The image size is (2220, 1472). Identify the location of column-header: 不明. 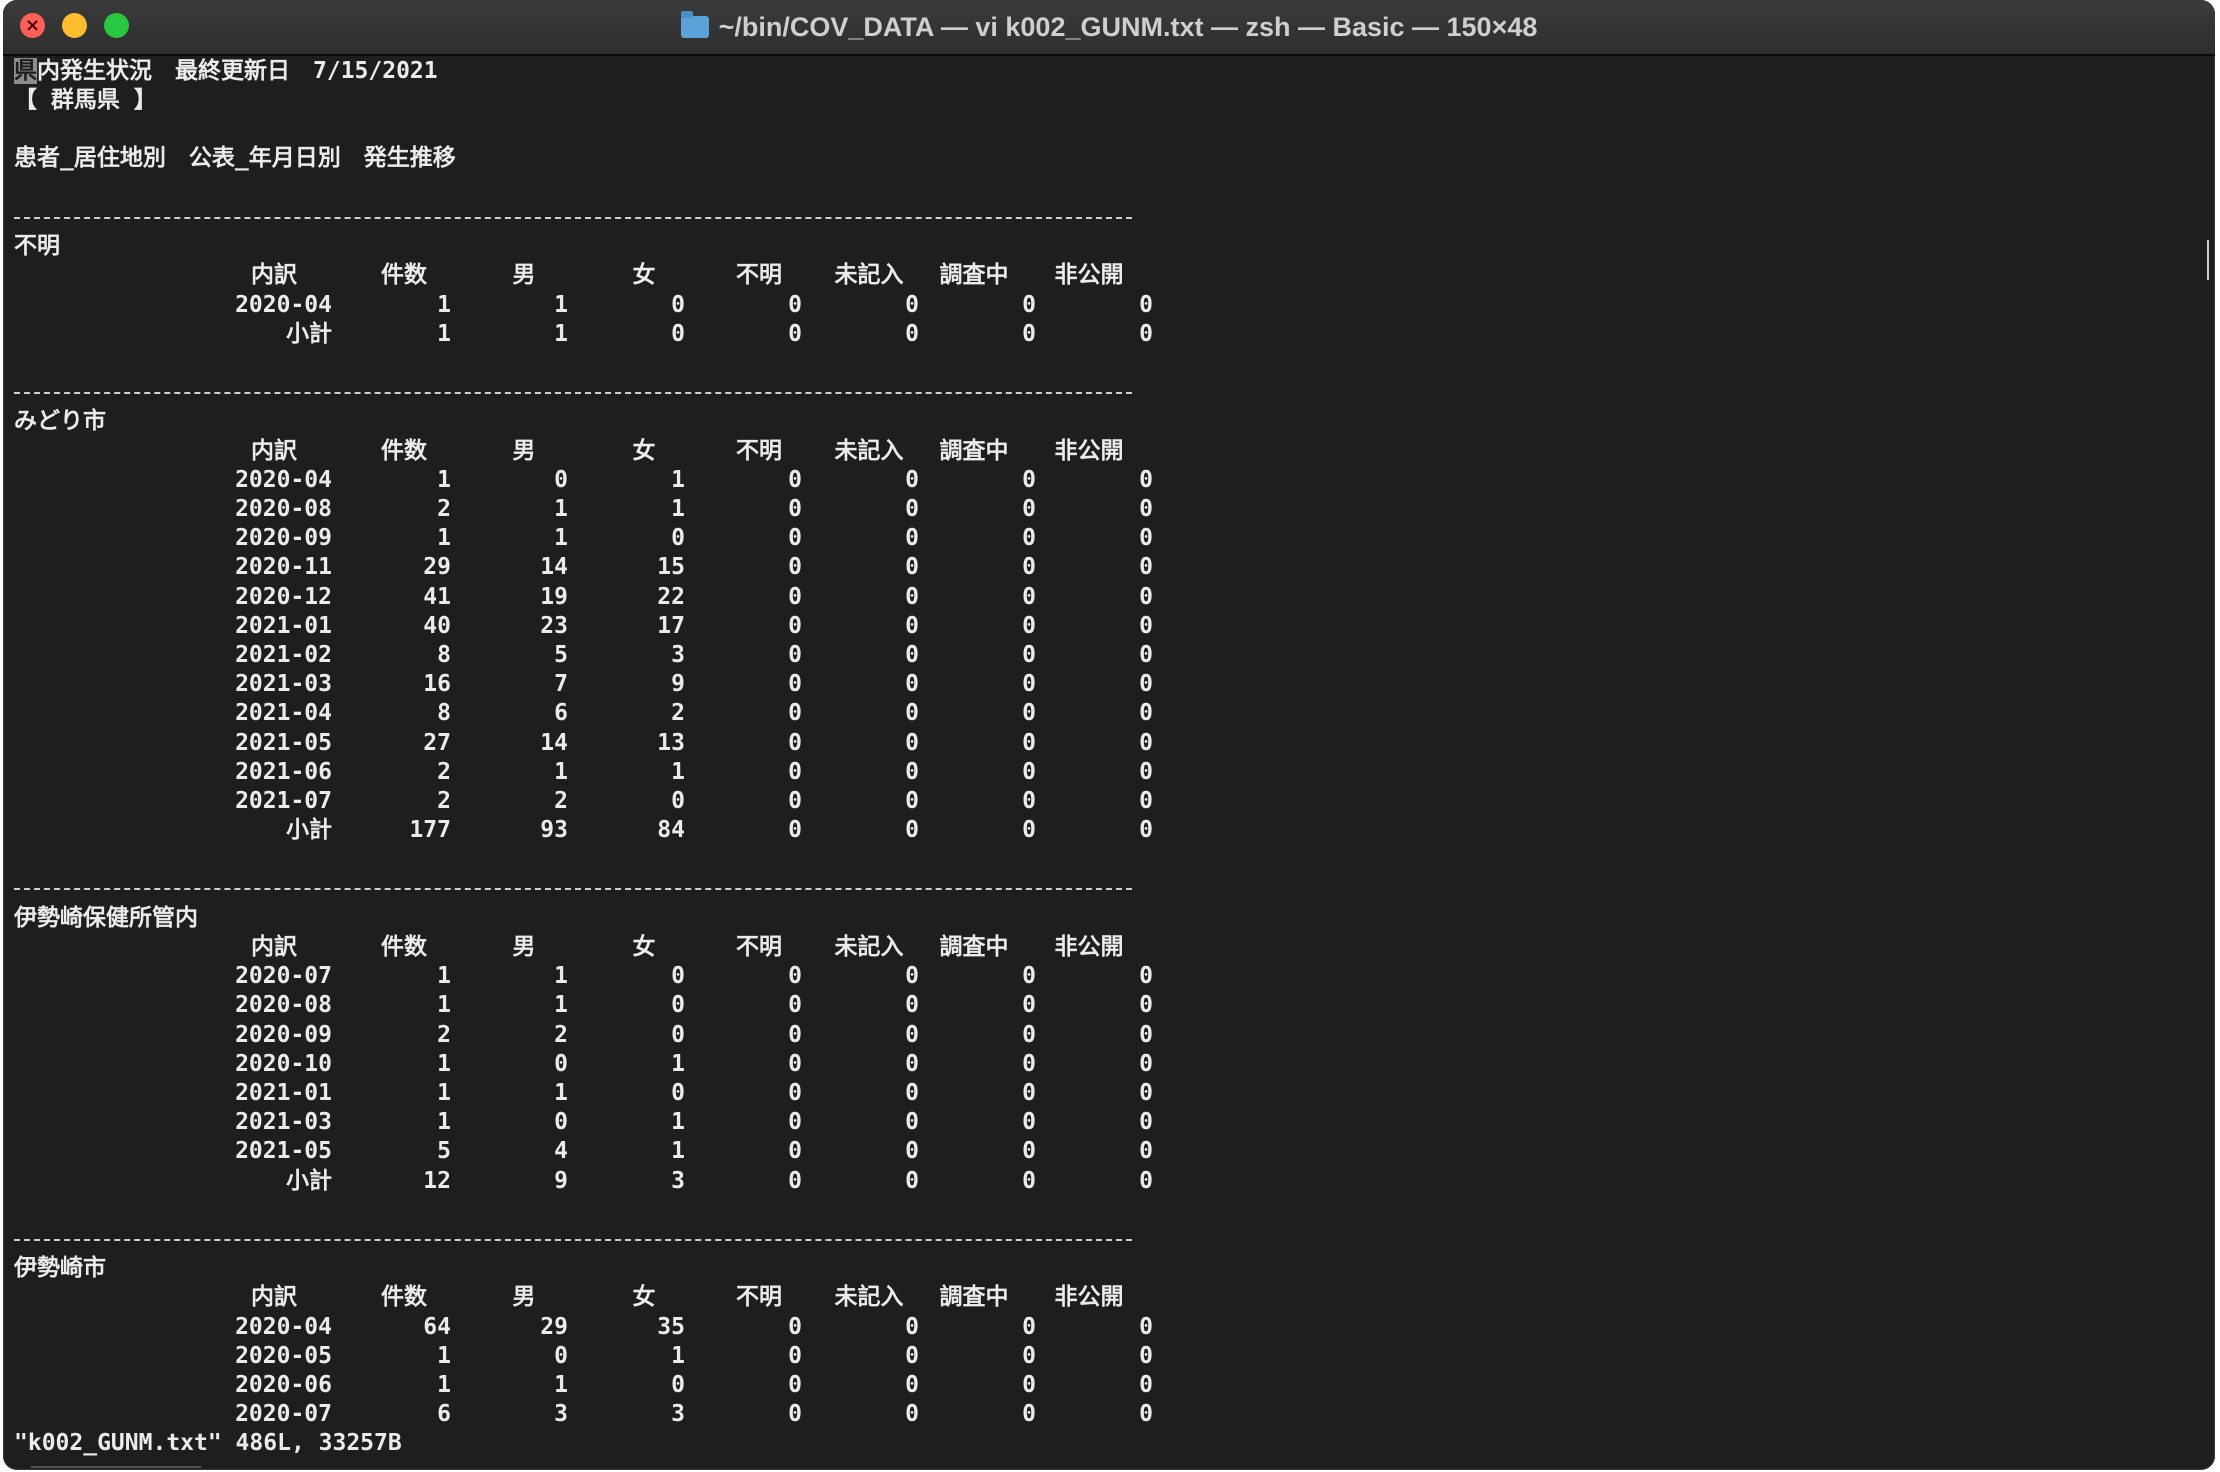
(759, 1297).